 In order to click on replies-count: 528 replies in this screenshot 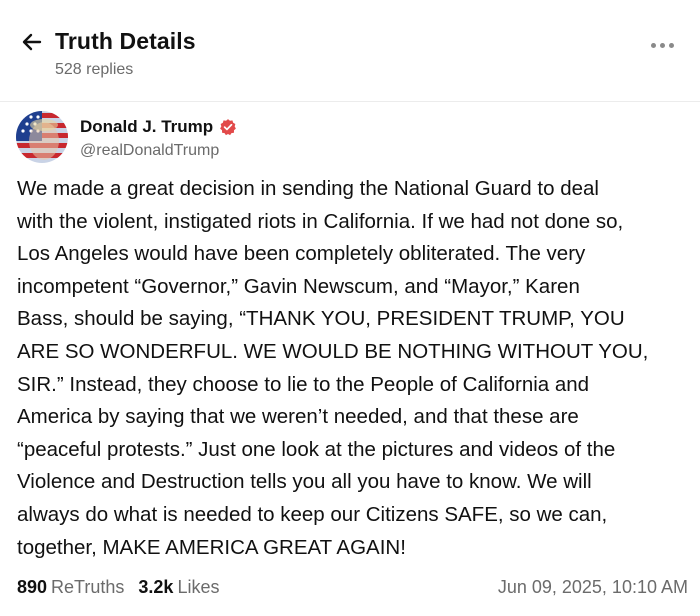, I will do `click(94, 69)`.